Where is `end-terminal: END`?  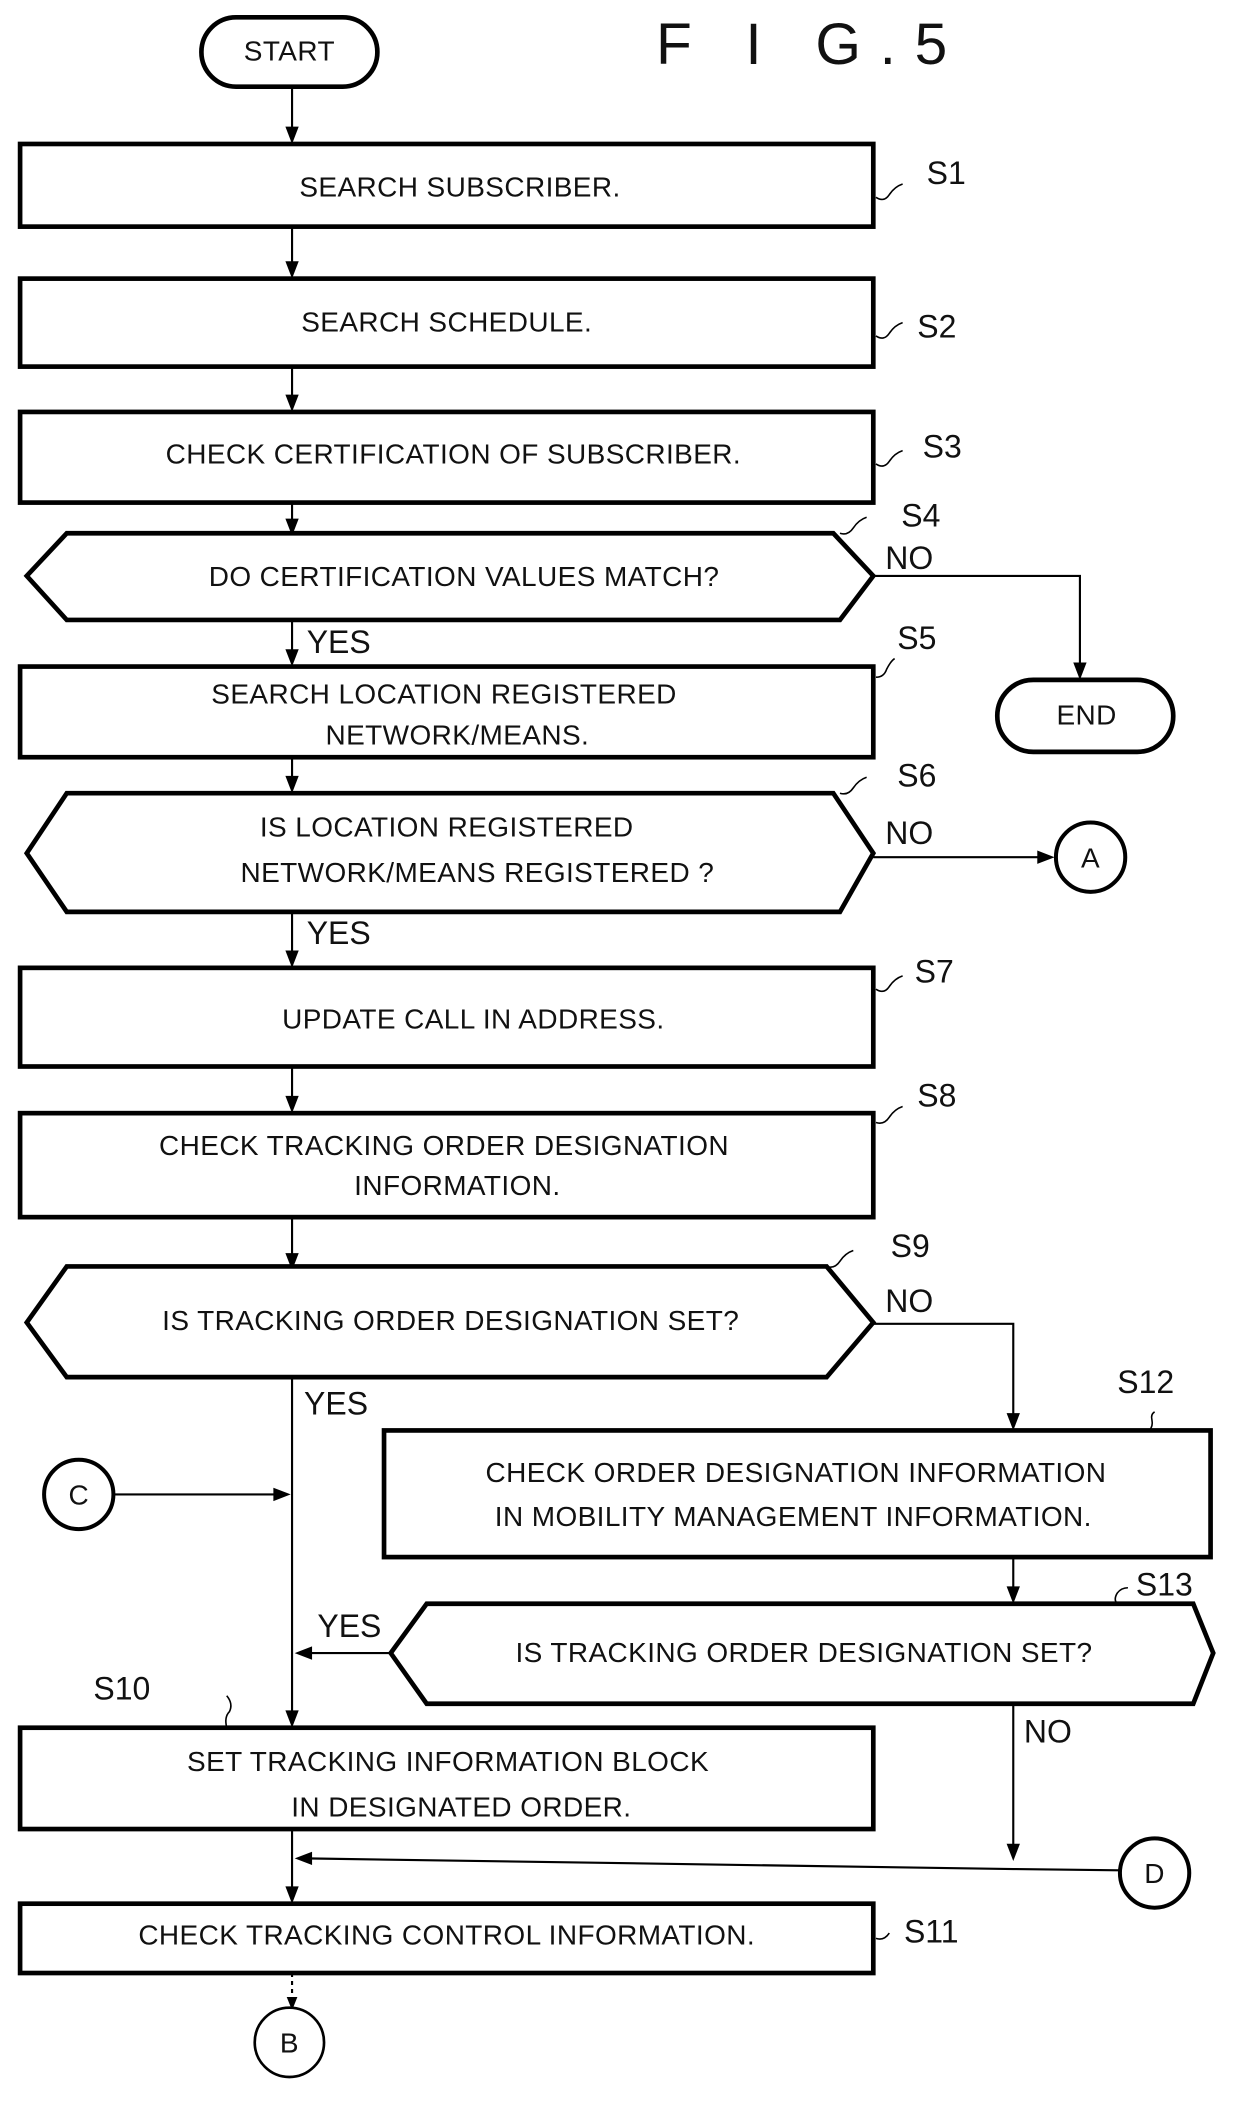
end-terminal: END is located at coordinates (1085, 716).